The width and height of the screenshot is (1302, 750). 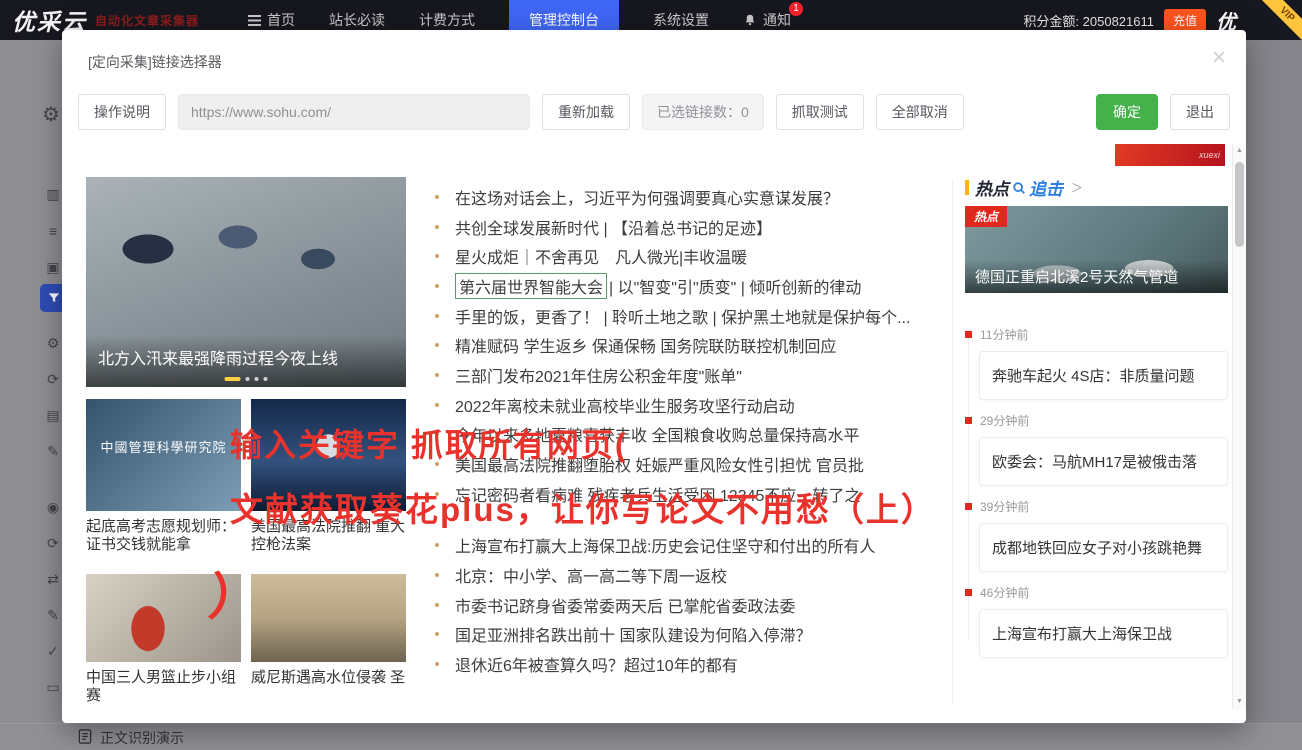 What do you see at coordinates (625, 407) in the screenshot?
I see `news-title: 2022年离校未就业高校毕业生服务攻坚行动启动` at bounding box center [625, 407].